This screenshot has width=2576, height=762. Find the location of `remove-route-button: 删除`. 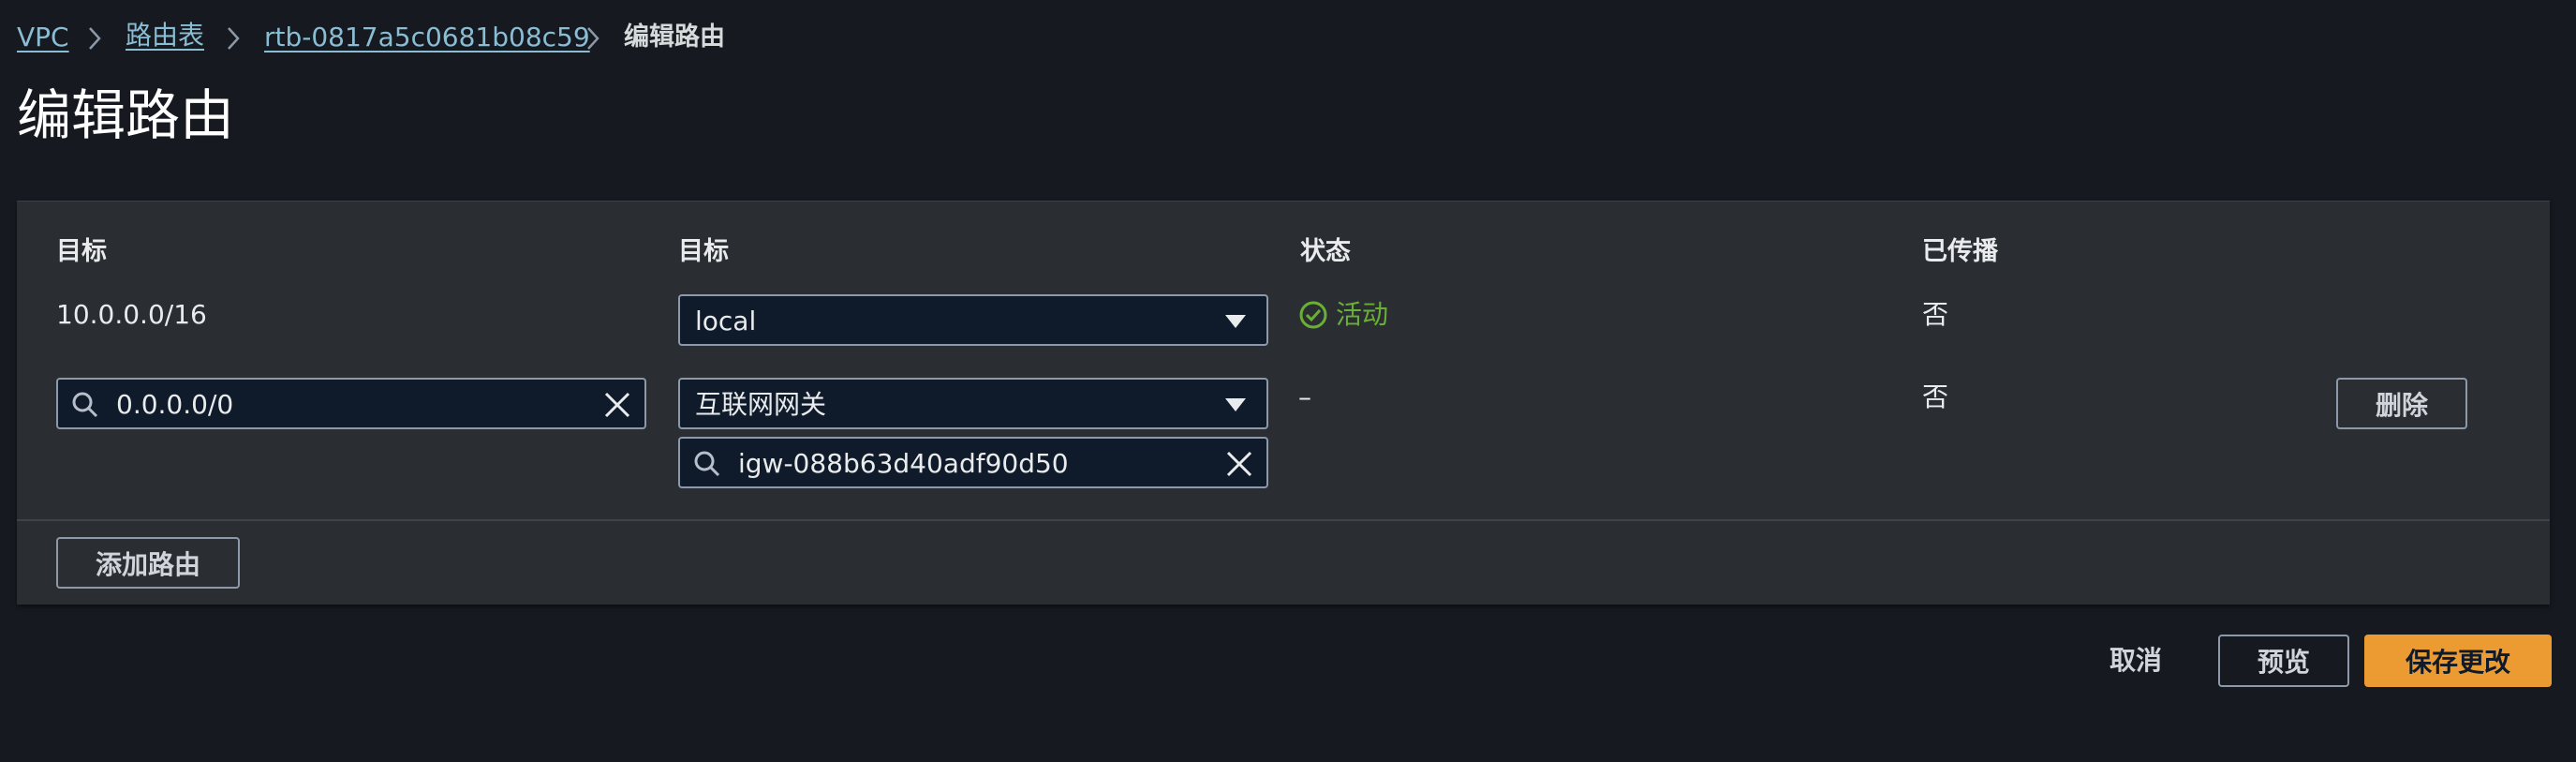

remove-route-button: 删除 is located at coordinates (2401, 404).